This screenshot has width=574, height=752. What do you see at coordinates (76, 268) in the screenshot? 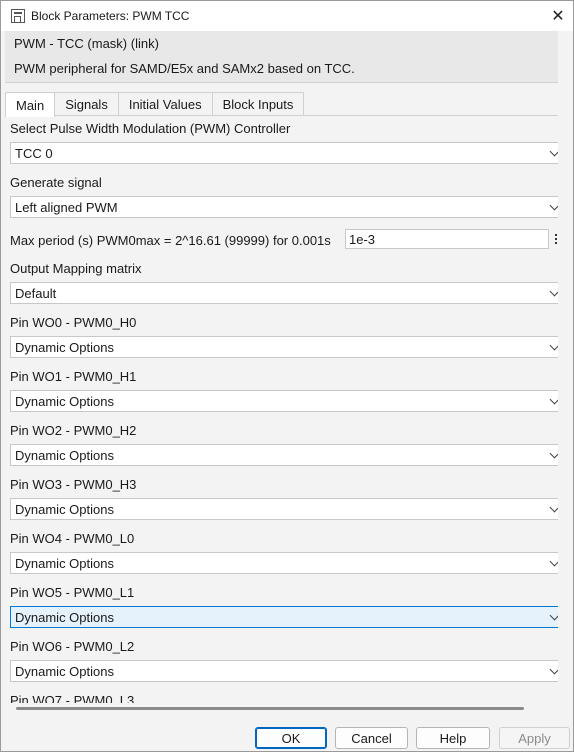
I see `mapping-label: Output Mapping matrix` at bounding box center [76, 268].